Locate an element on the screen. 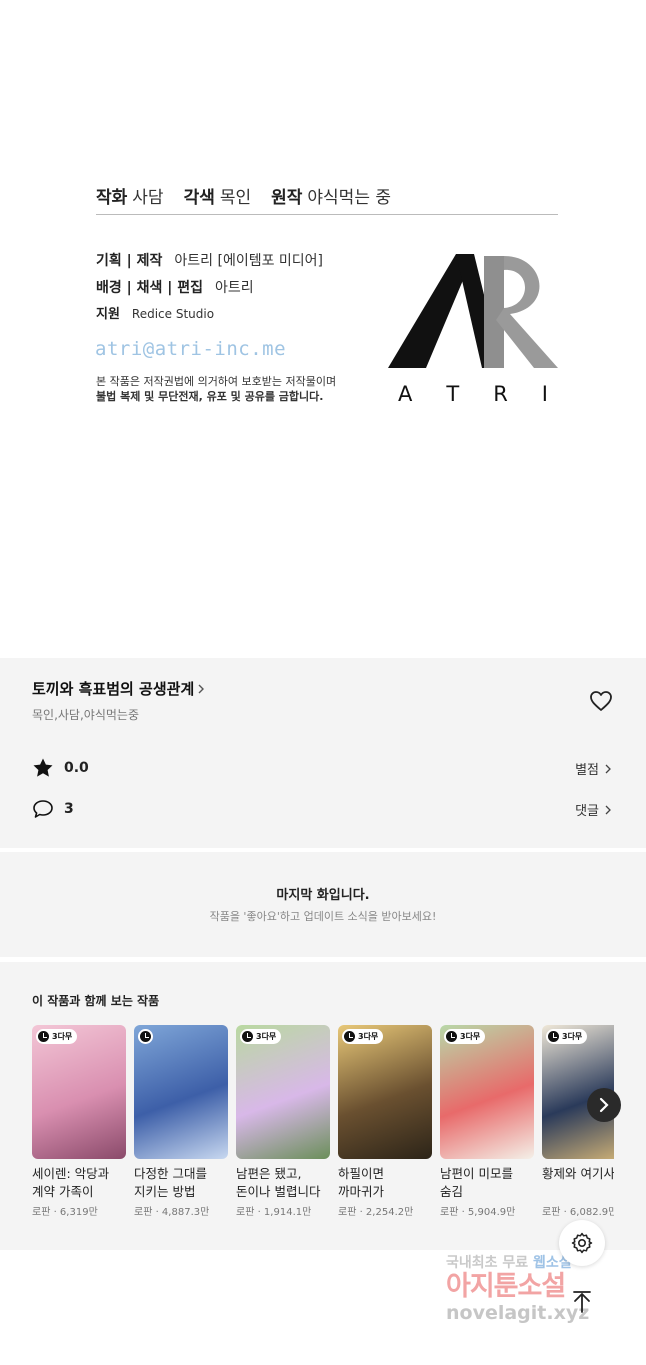 Image resolution: width=646 pixels, height=1365 pixels. card-meta: 로판 · 5,904.9만 is located at coordinates (478, 1212).